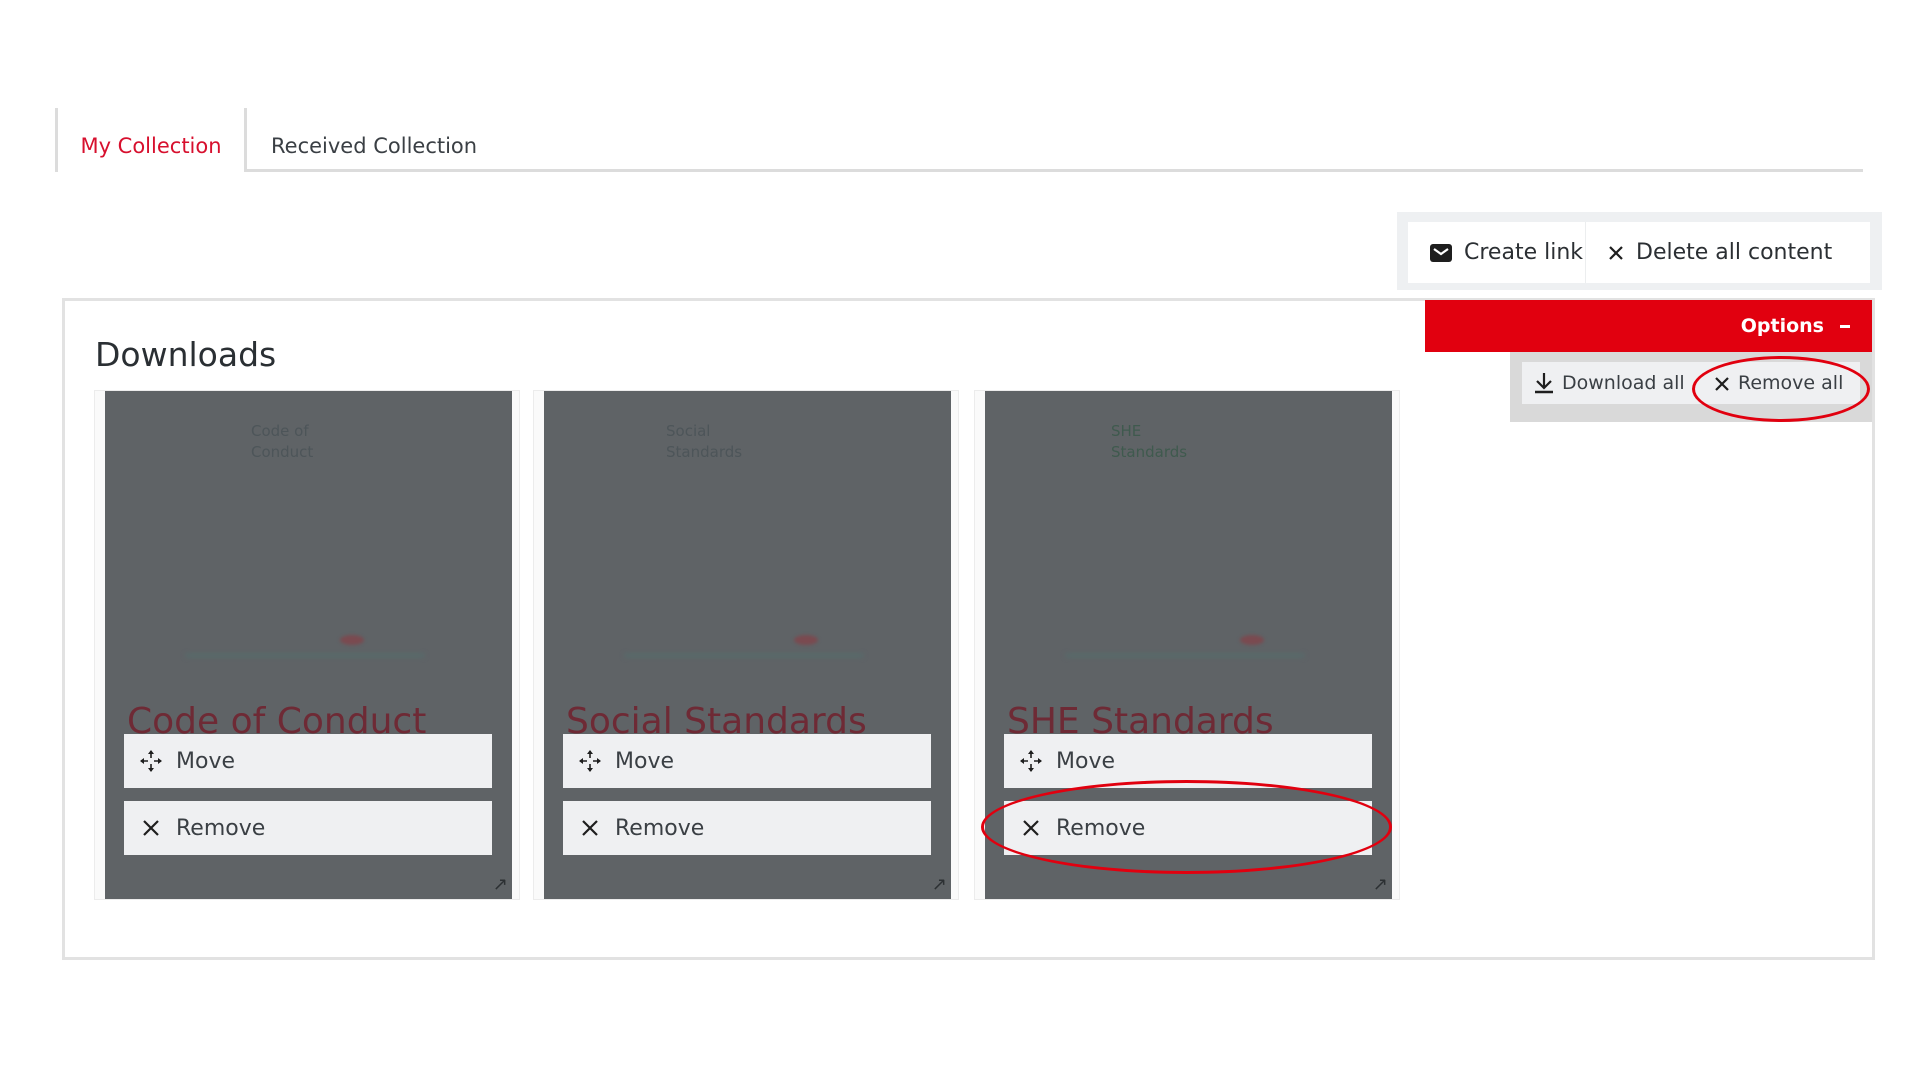  Describe the element at coordinates (1149, 441) in the screenshot. I see `cover-title: SHE Standards` at that location.